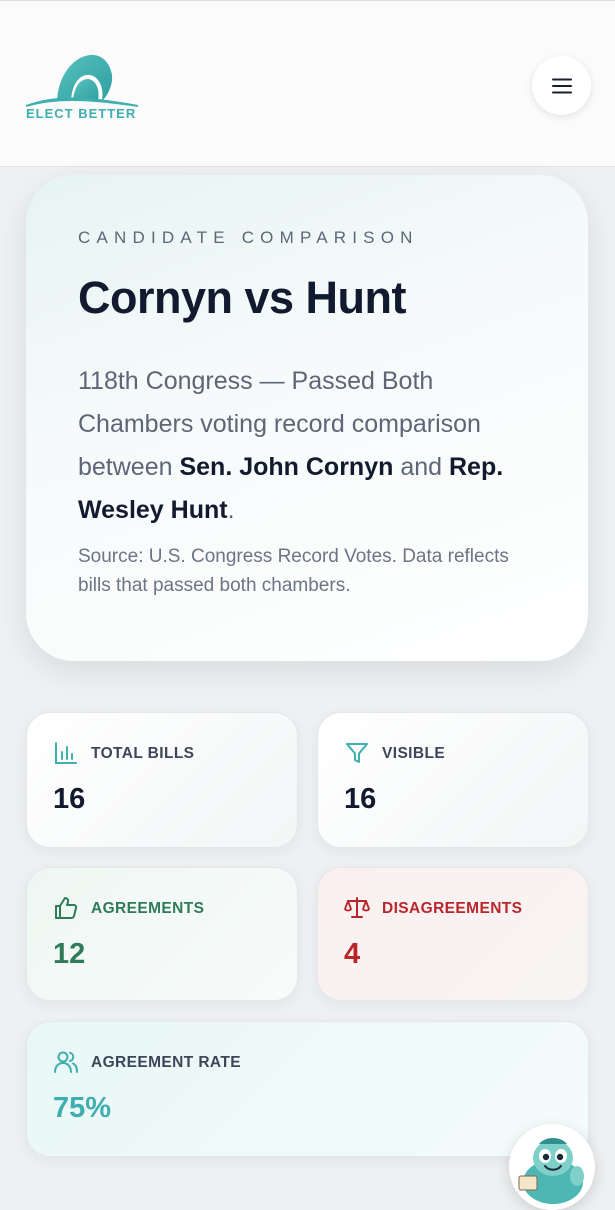 This screenshot has height=1210, width=615. What do you see at coordinates (357, 753) in the screenshot?
I see `filter-icon` at bounding box center [357, 753].